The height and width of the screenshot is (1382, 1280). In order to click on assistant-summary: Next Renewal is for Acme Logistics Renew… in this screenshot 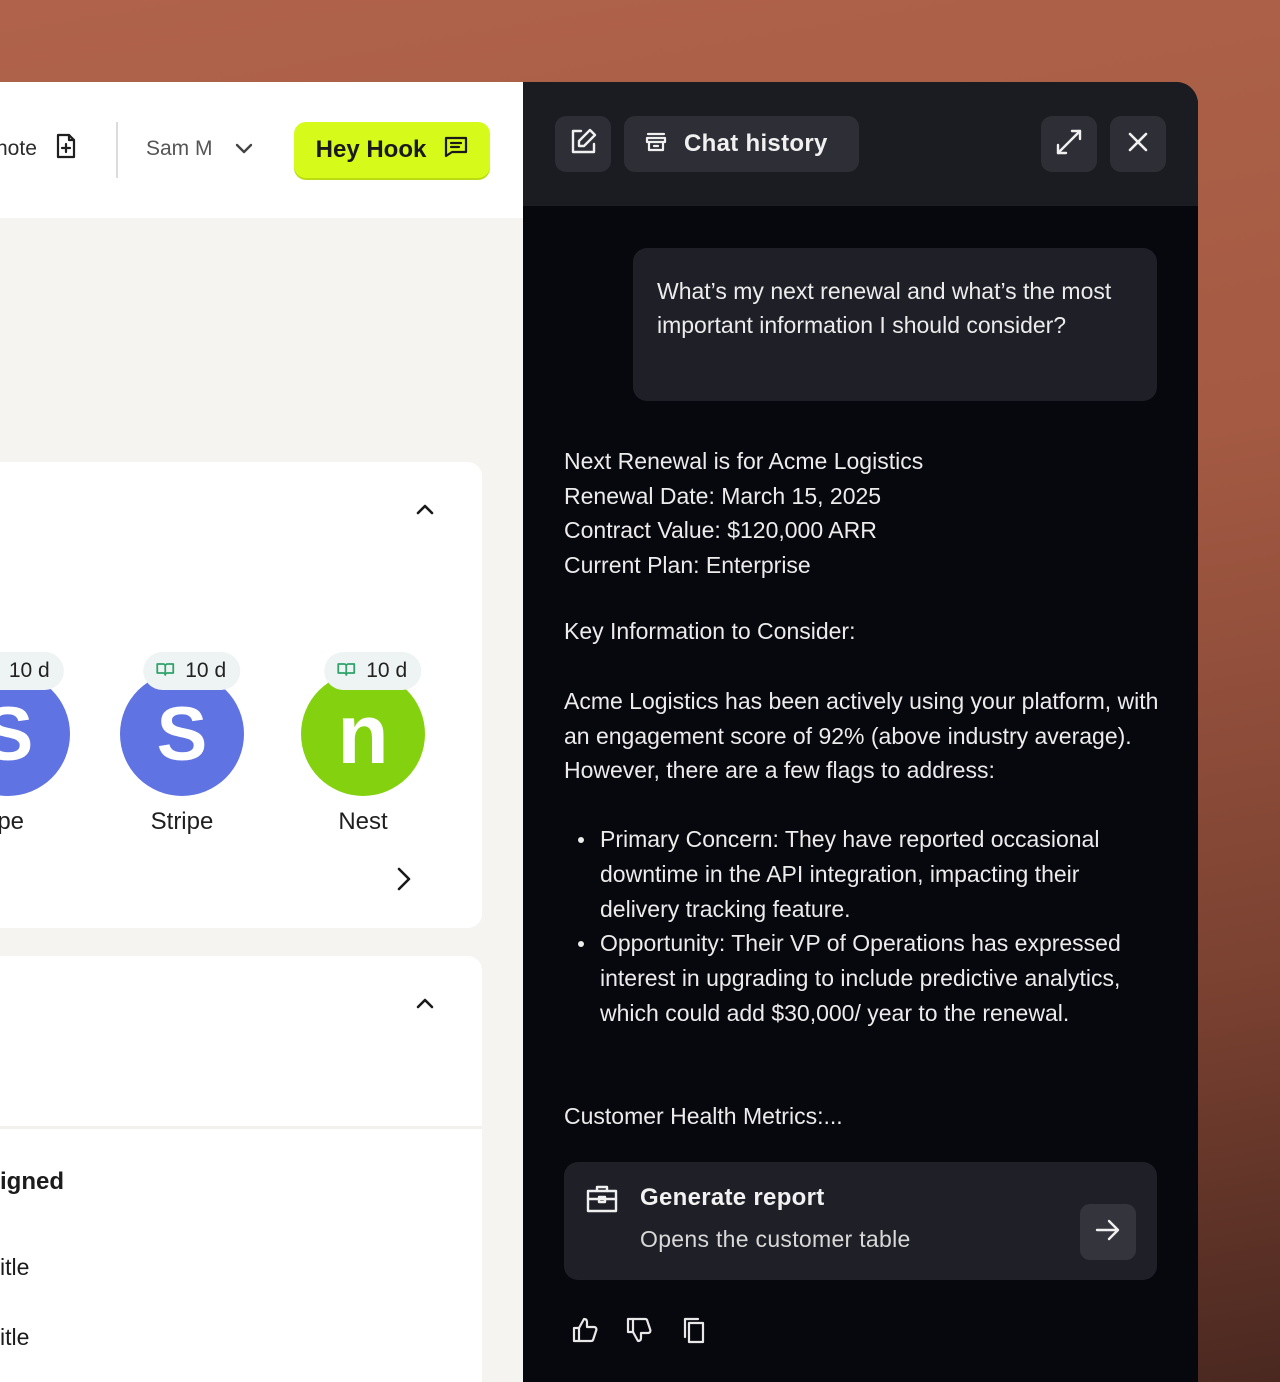, I will do `click(864, 513)`.